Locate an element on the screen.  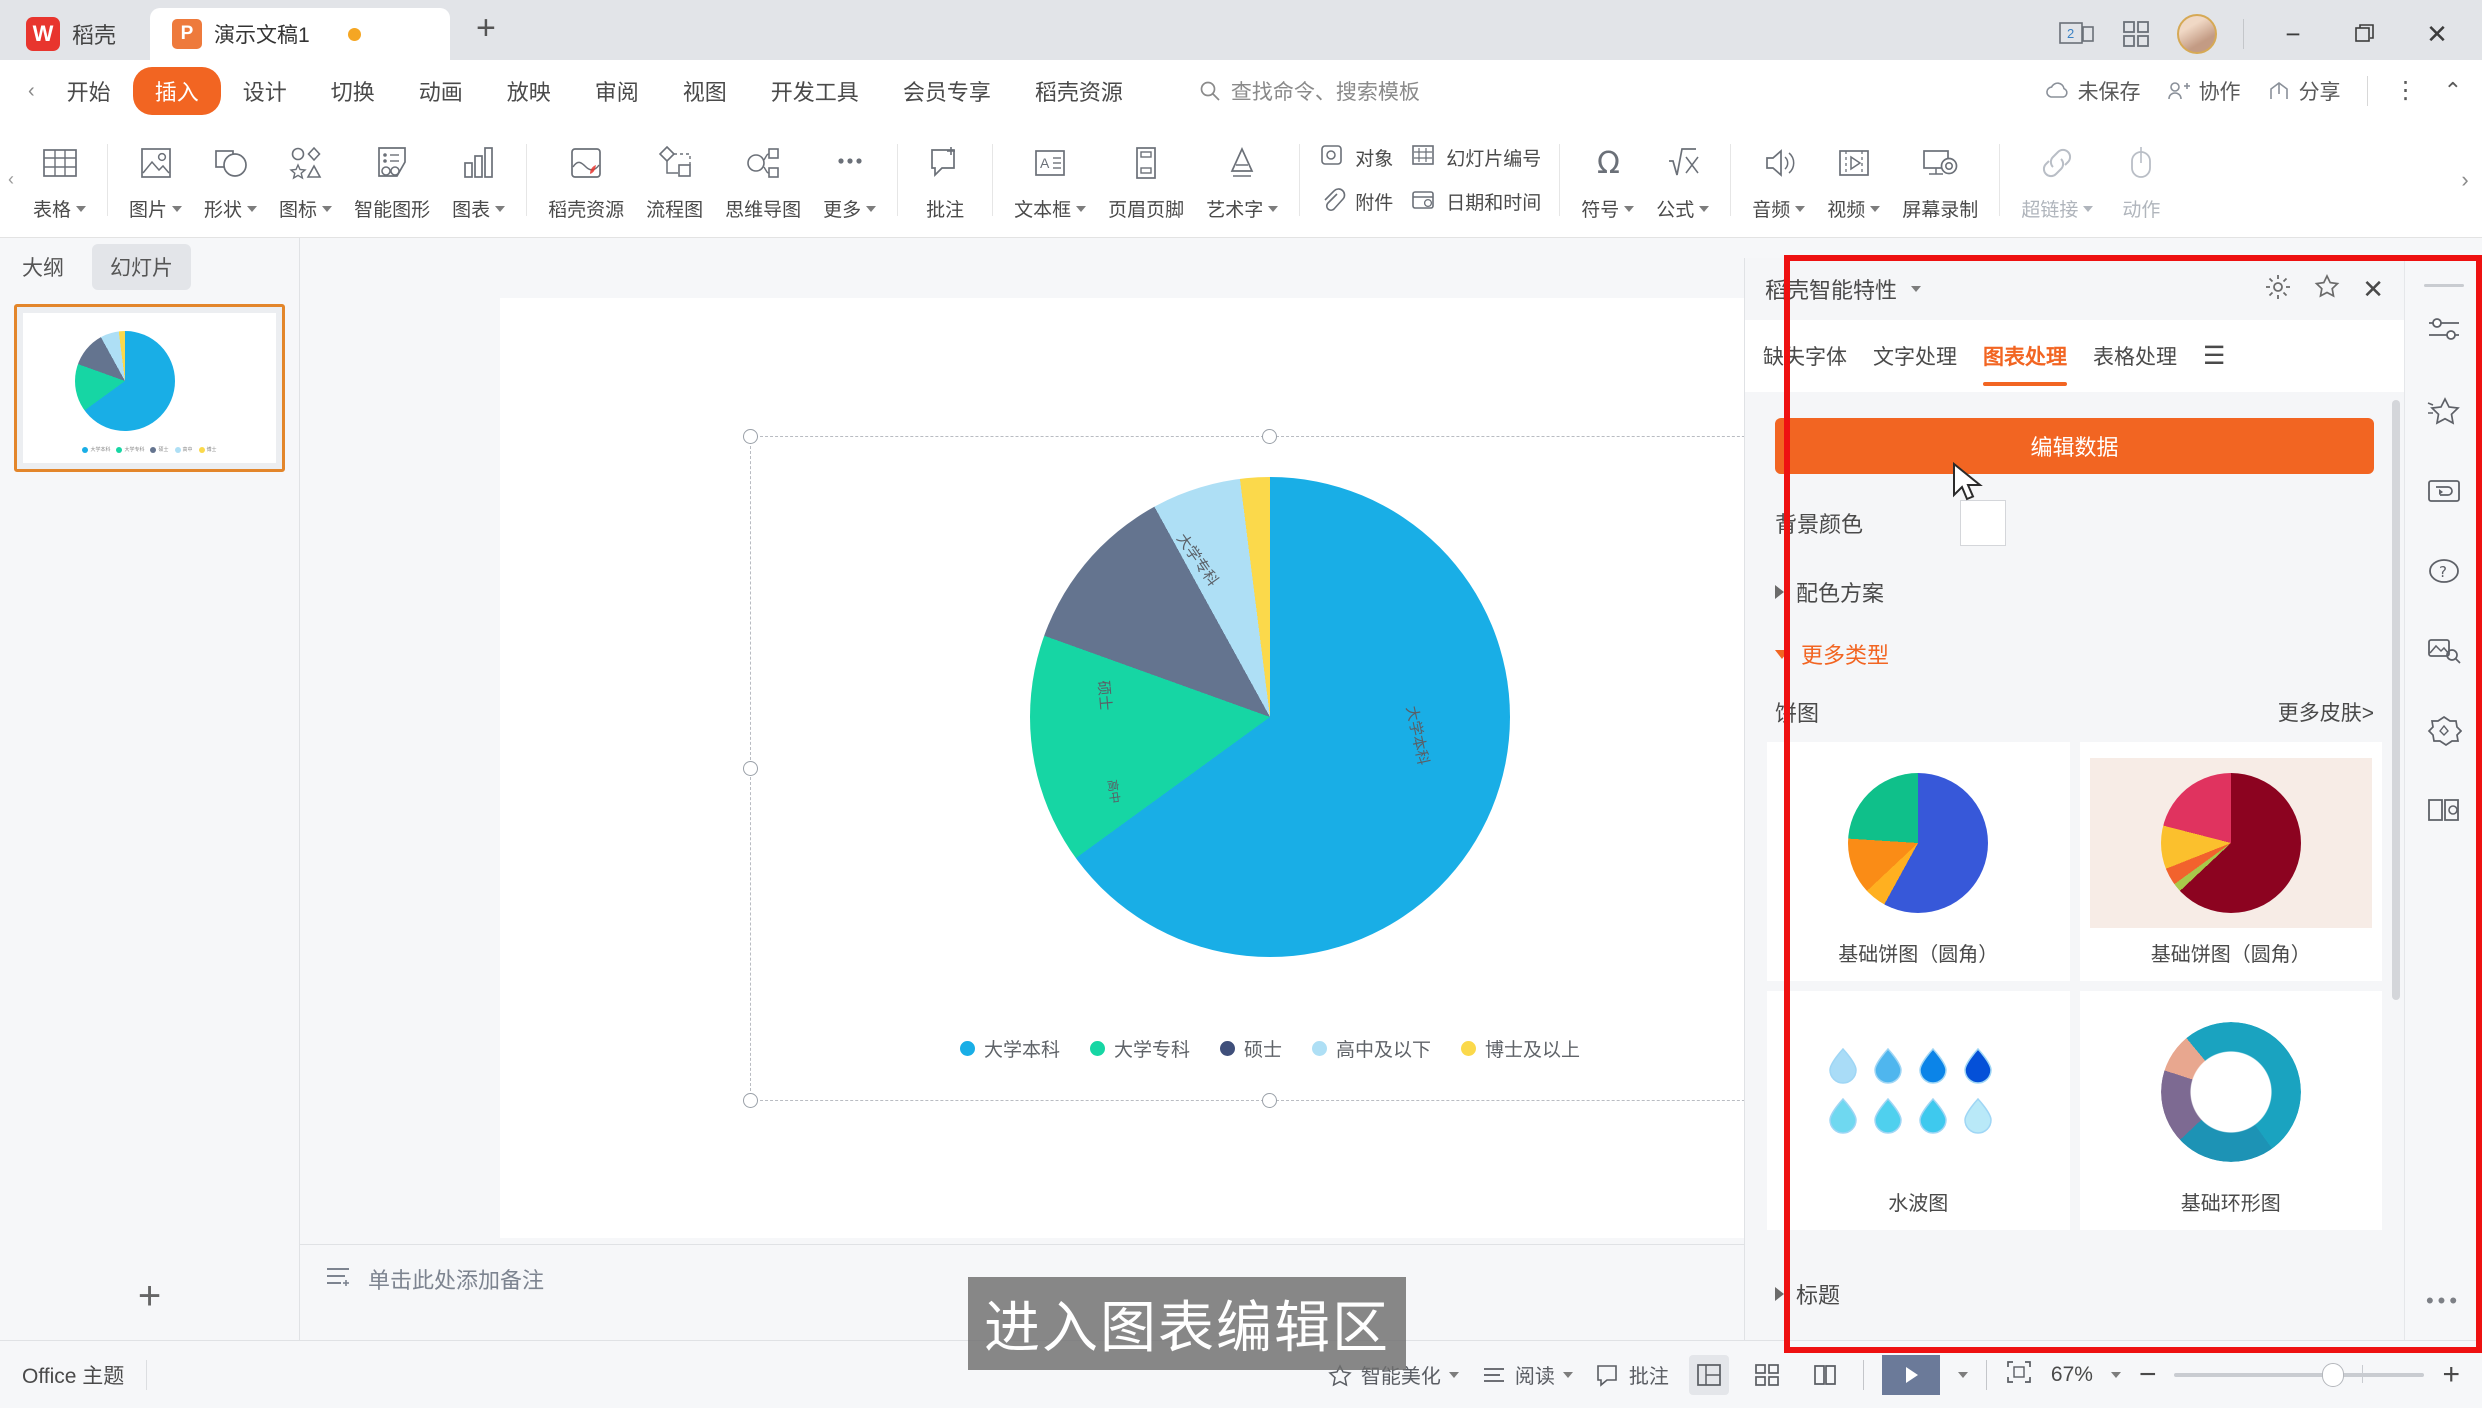
hamburger-icon: ☰ is located at coordinates (2214, 356).